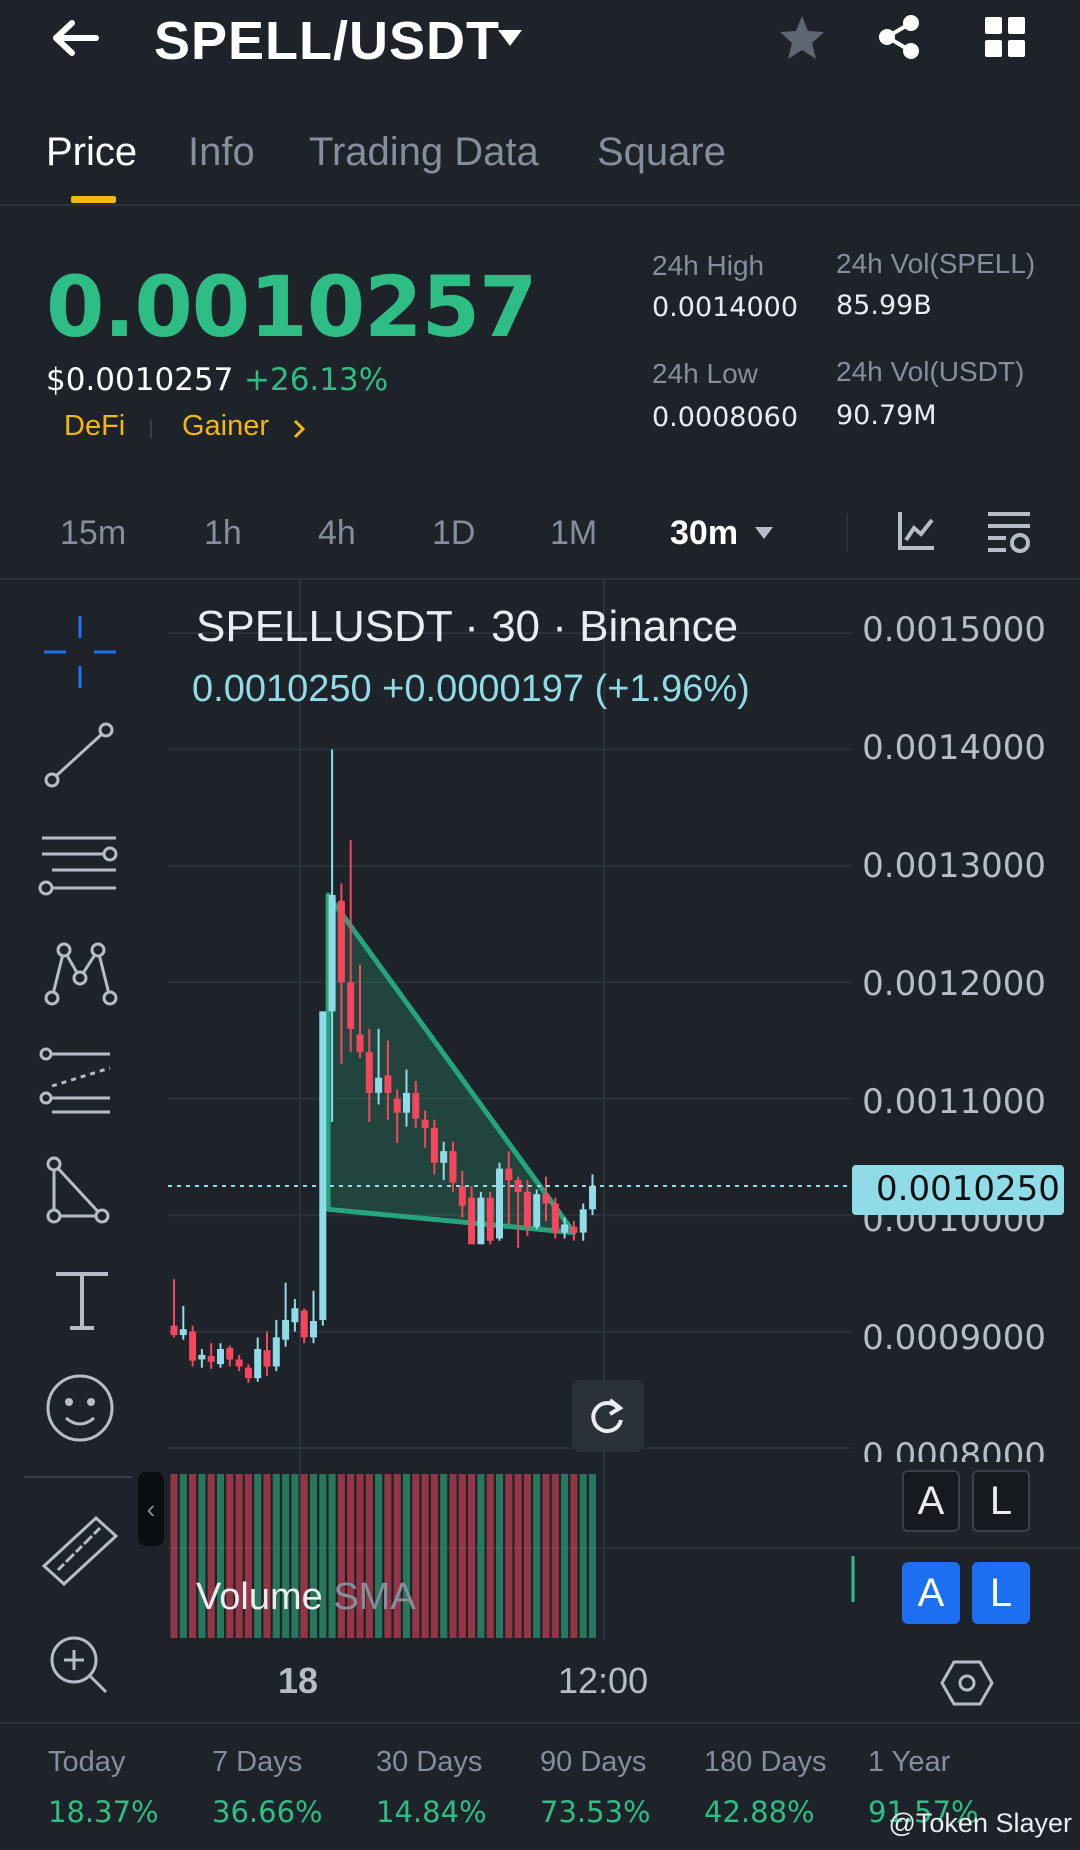  What do you see at coordinates (424, 152) in the screenshot?
I see `tab-trading-data: Trading Data` at bounding box center [424, 152].